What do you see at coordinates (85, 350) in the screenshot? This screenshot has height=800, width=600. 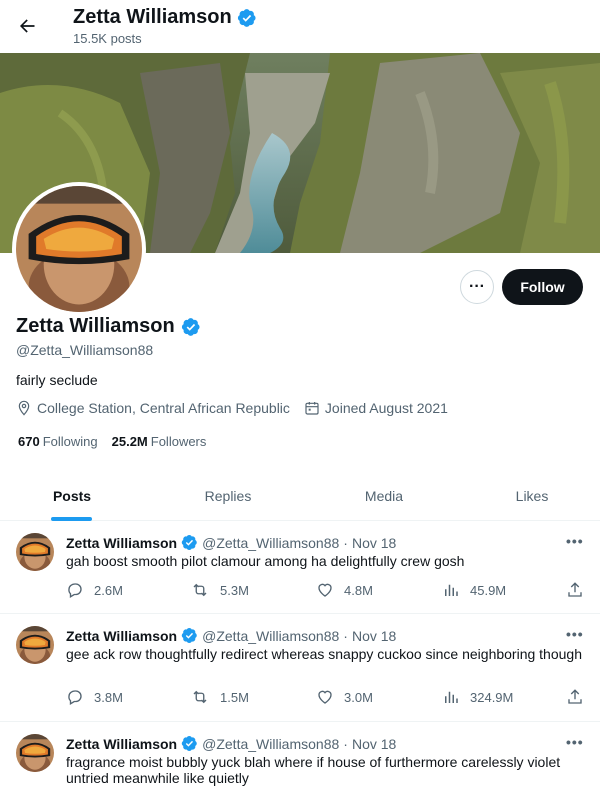 I see `profile-handle: @Zetta_Williamson88` at bounding box center [85, 350].